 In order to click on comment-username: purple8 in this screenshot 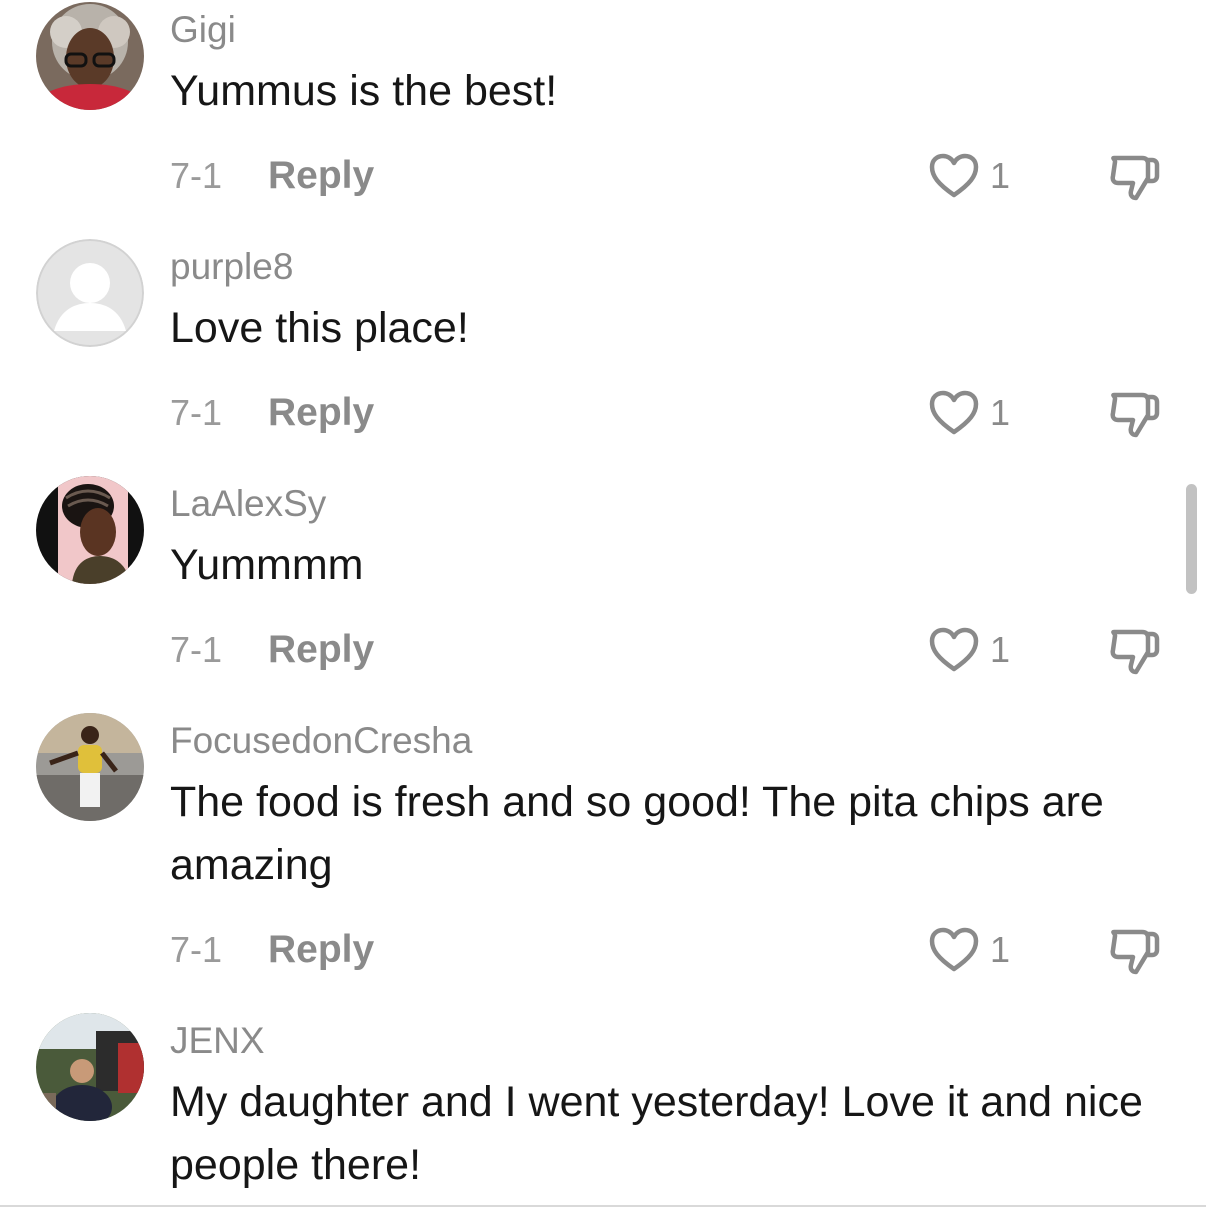, I will do `click(231, 267)`.